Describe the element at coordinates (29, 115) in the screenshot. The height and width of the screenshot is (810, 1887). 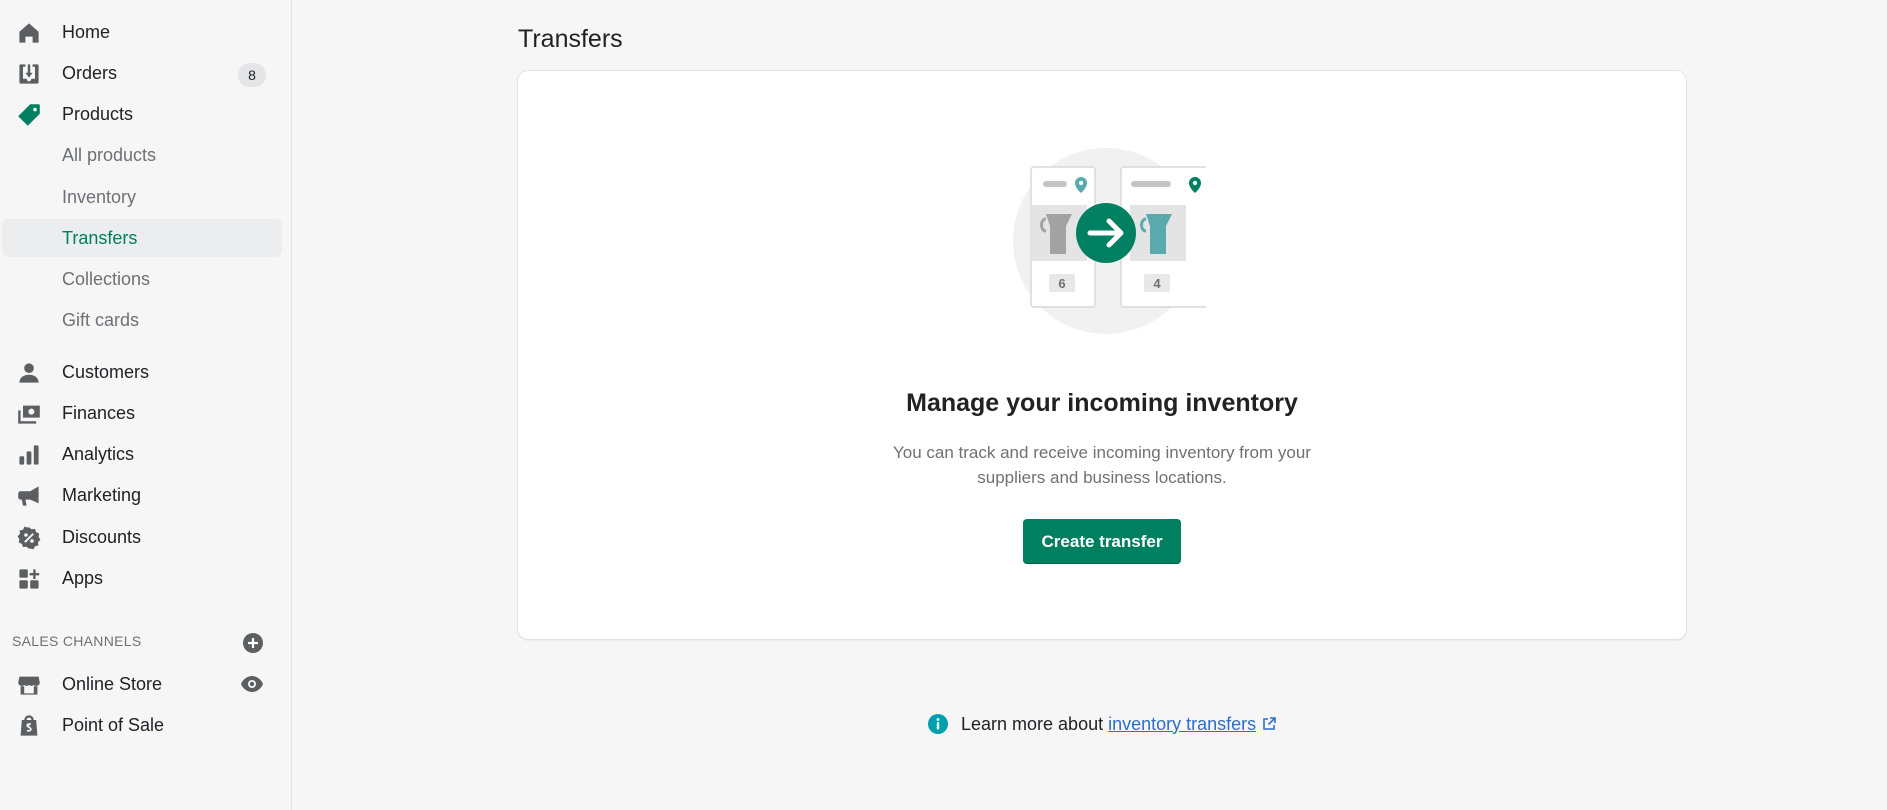
I see `tag-icon` at that location.